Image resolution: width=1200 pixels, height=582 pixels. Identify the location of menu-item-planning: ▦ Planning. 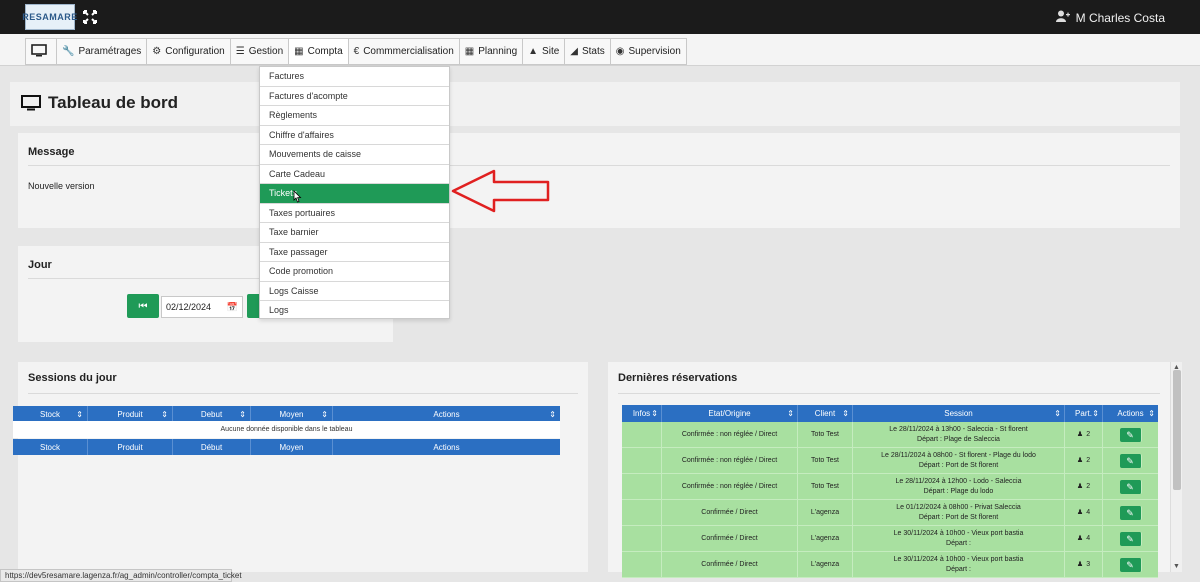
(490, 51).